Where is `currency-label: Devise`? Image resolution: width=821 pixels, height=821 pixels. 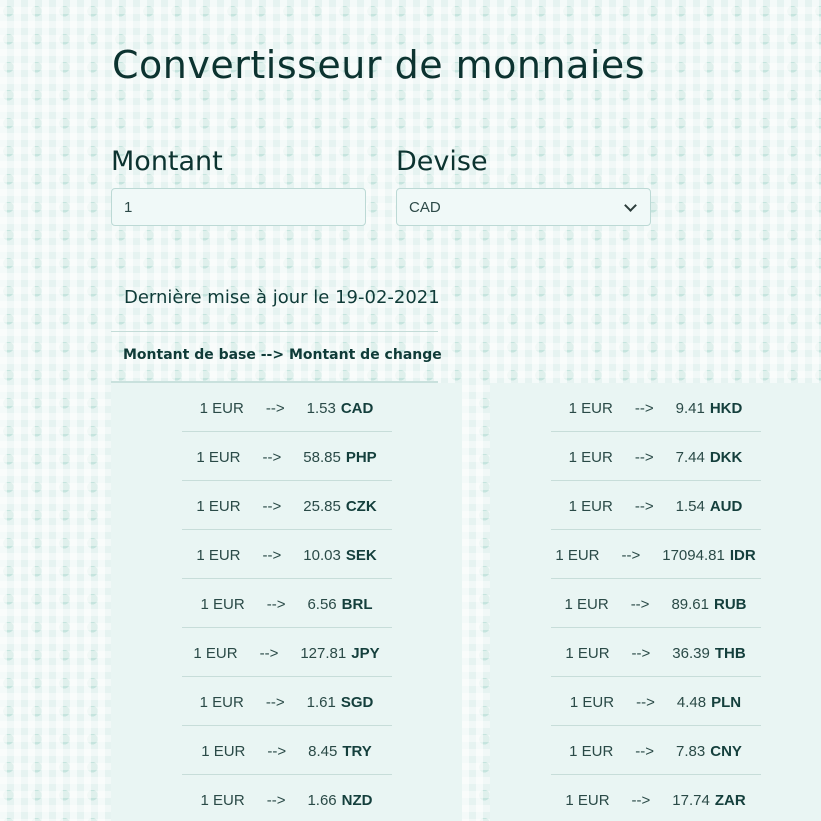
currency-label: Devise is located at coordinates (442, 161).